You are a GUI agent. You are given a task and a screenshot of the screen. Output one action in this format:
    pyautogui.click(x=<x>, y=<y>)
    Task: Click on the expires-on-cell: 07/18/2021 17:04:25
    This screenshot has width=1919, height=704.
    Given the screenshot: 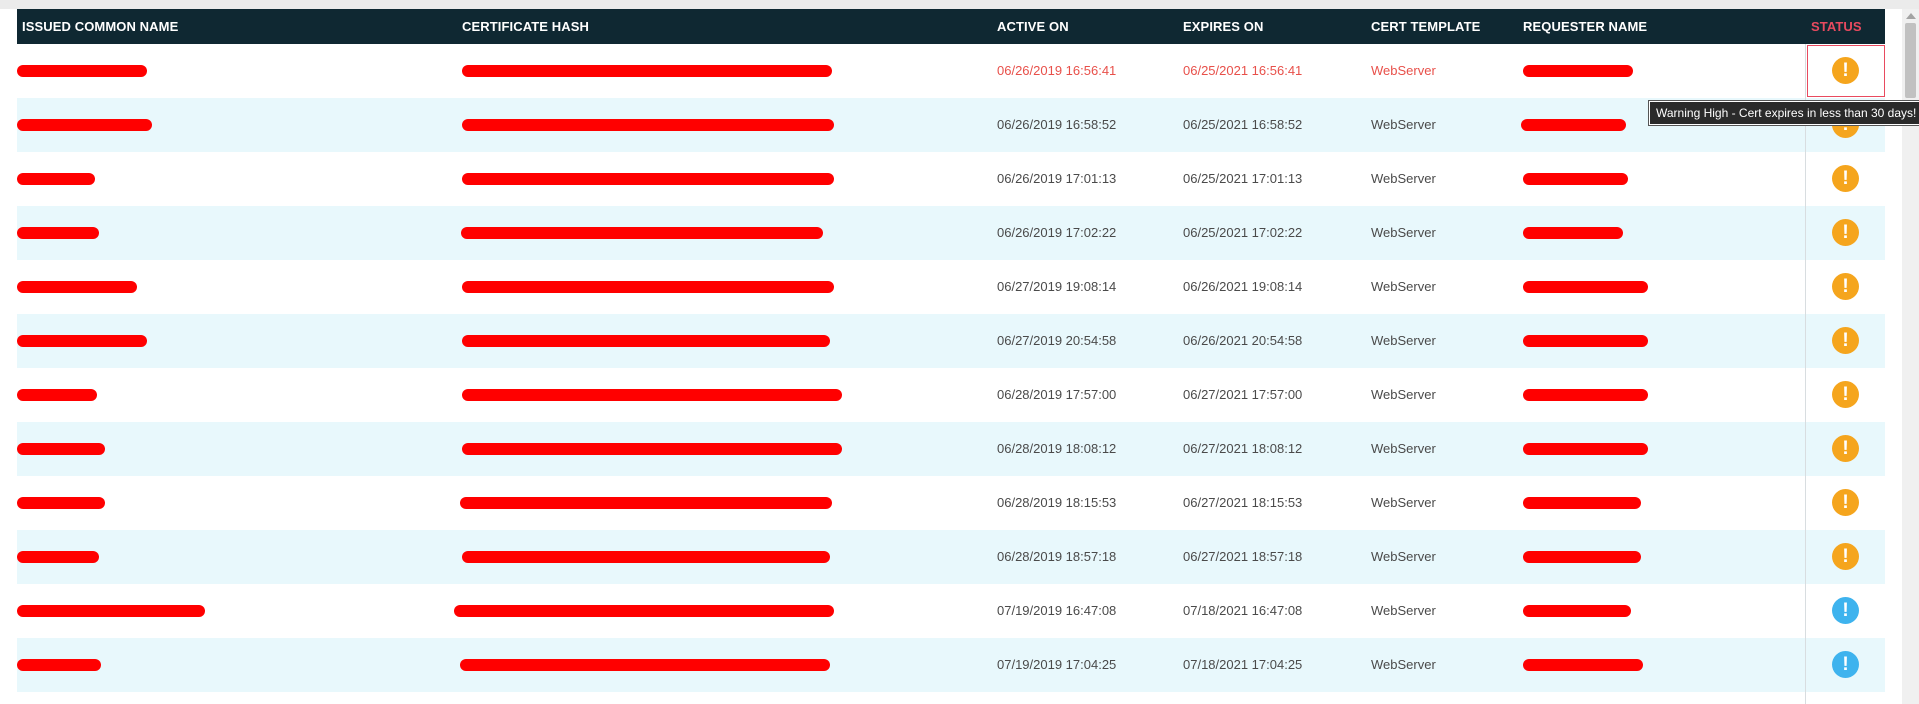 What is the action you would take?
    pyautogui.click(x=1243, y=664)
    